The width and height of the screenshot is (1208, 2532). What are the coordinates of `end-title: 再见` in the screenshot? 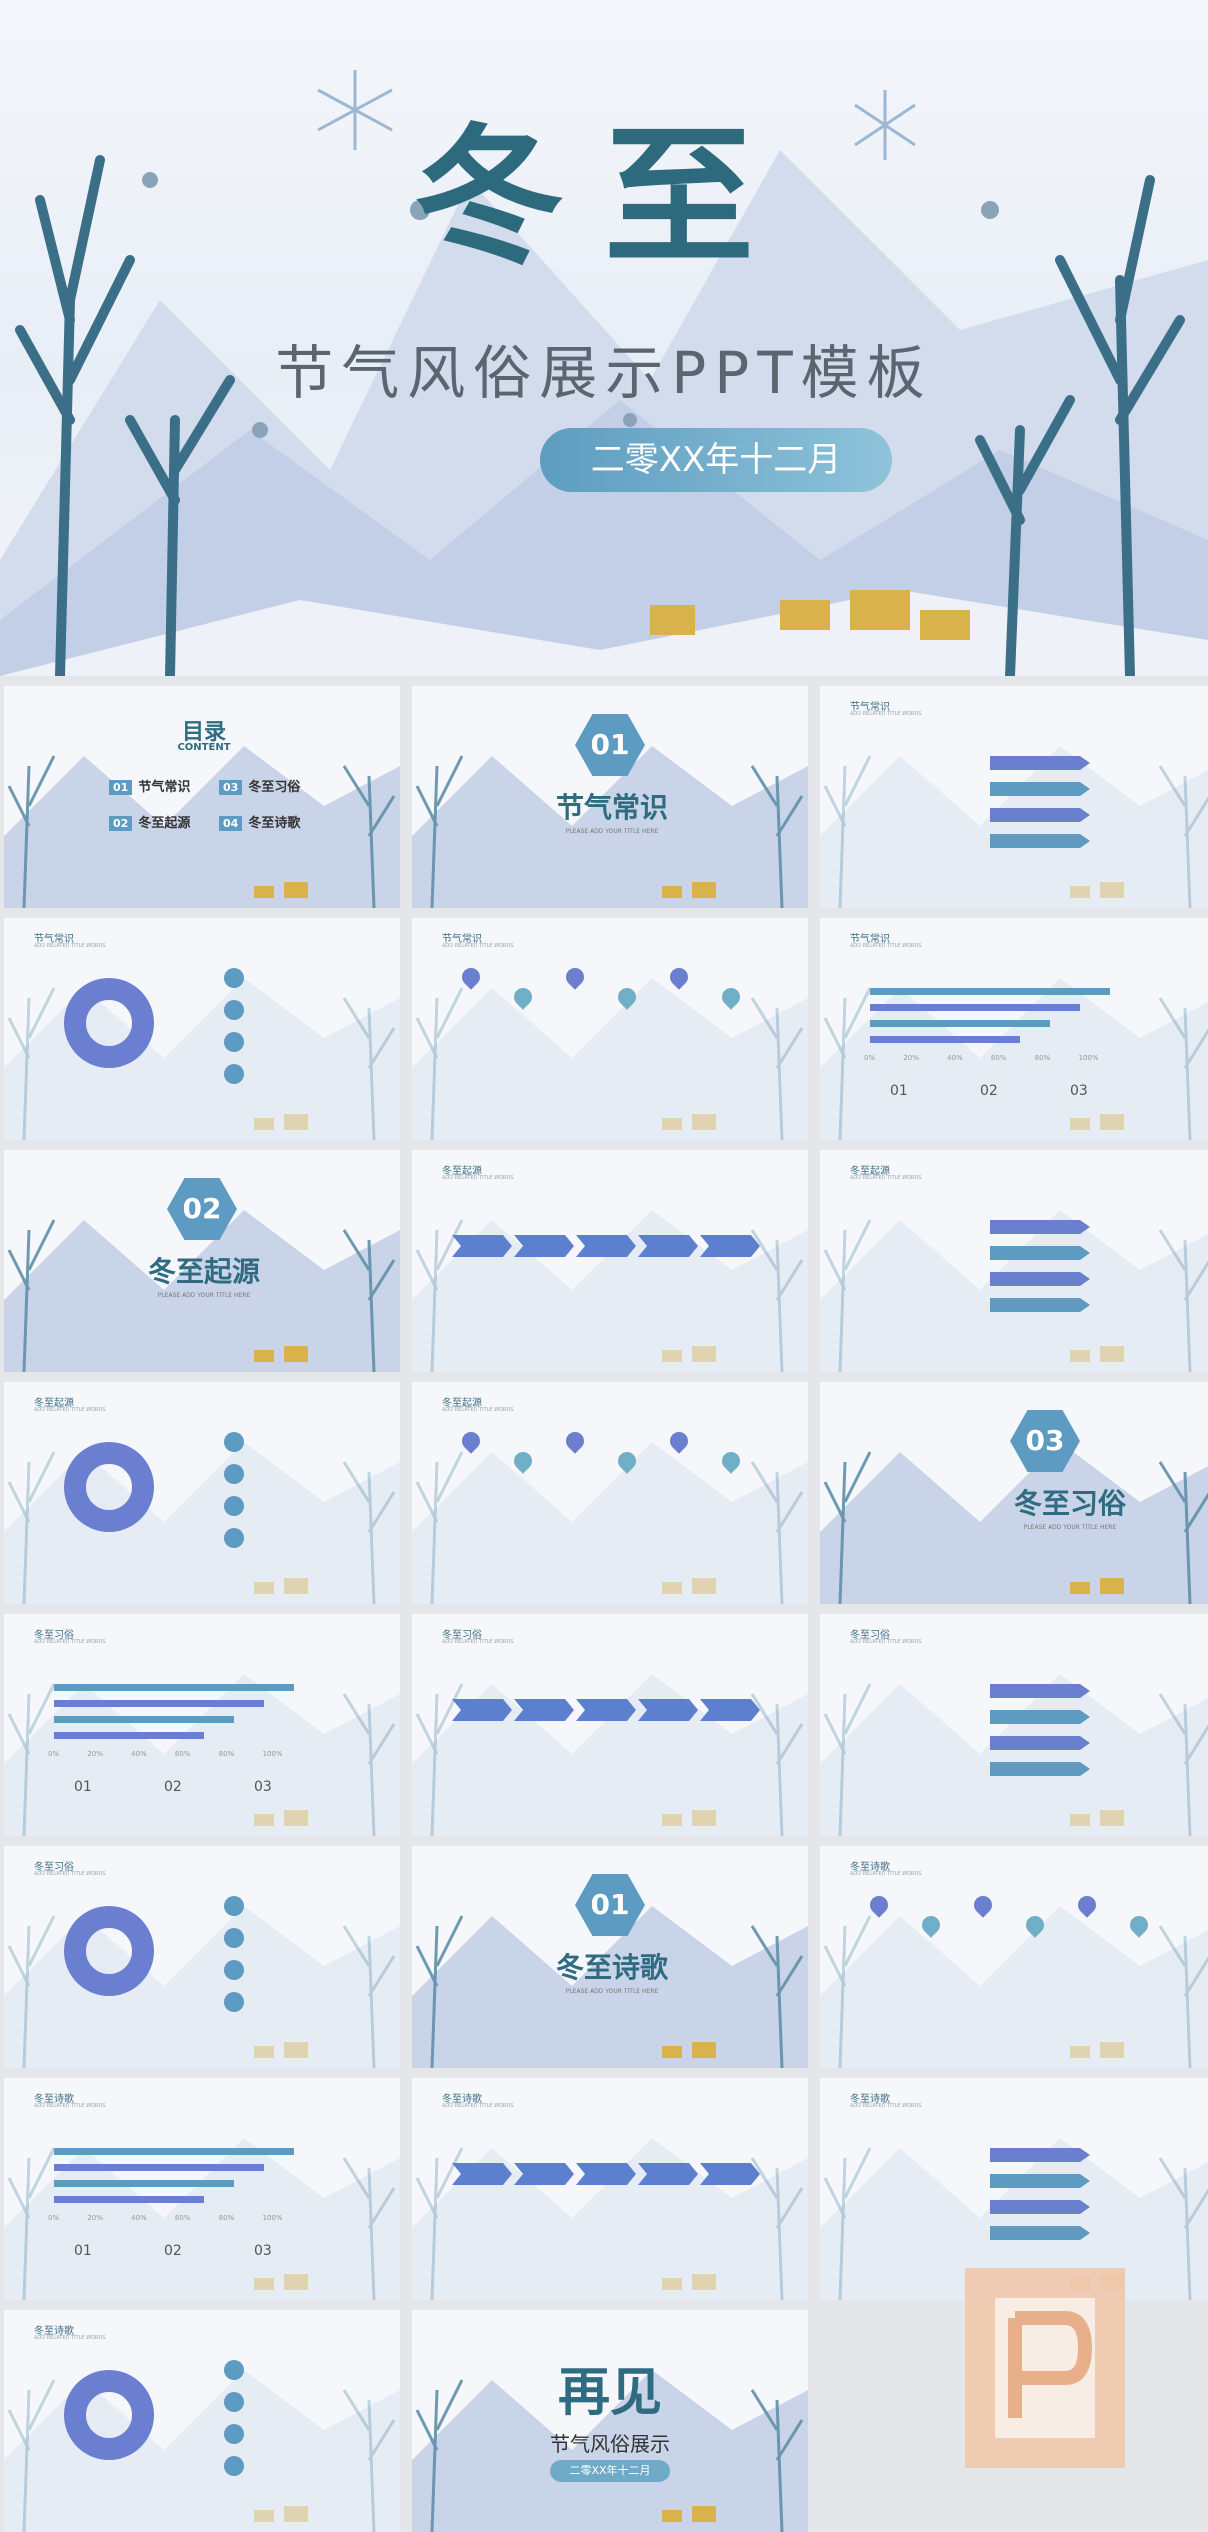 It's located at (609, 2393).